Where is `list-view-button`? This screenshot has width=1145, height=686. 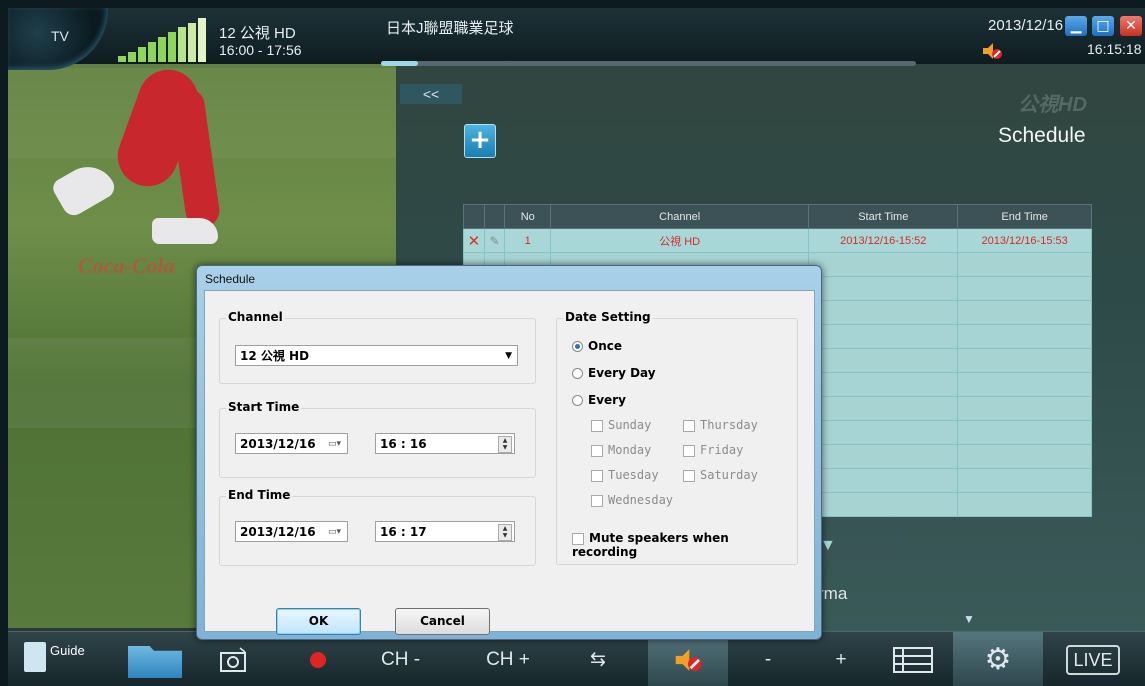
list-view-button is located at coordinates (913, 659).